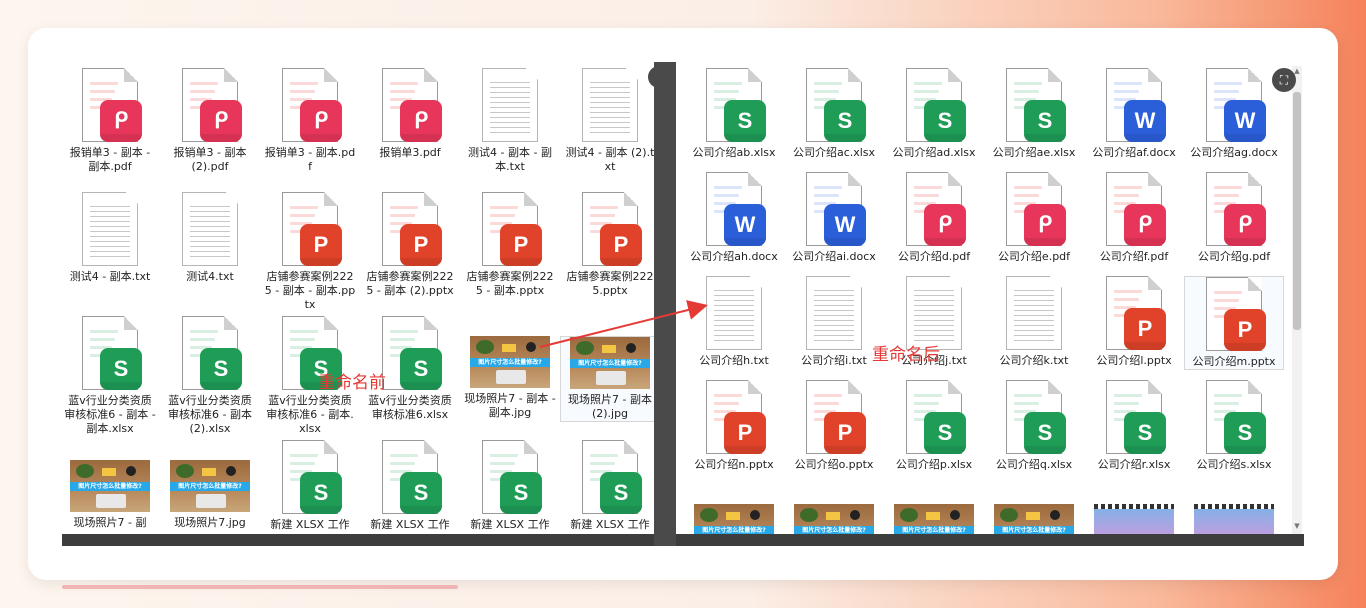  I want to click on file-item: ᑭ 公司介绍e.pdf, so click(1034, 218).